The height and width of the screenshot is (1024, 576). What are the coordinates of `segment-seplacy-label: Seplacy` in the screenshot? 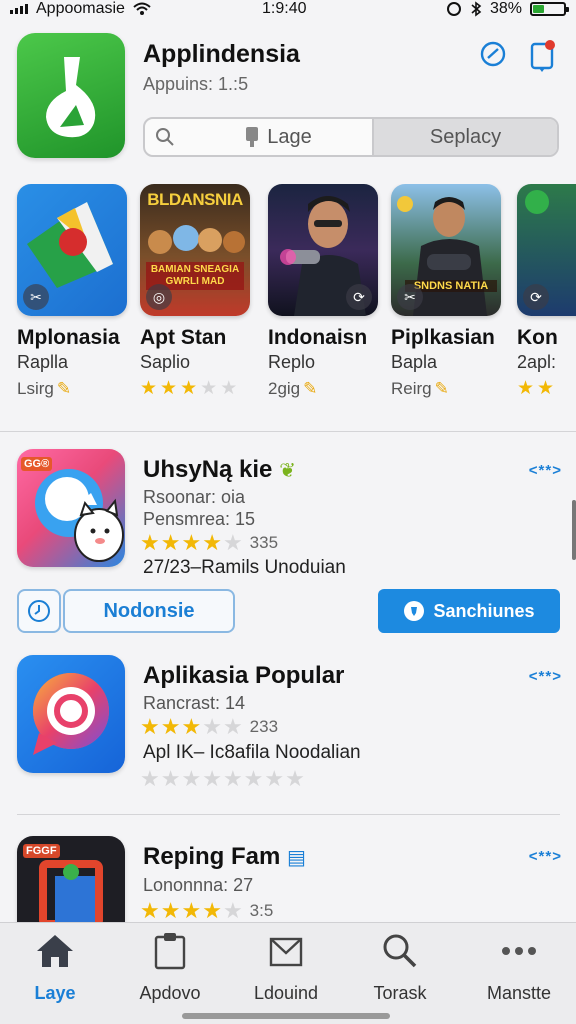 It's located at (465, 136).